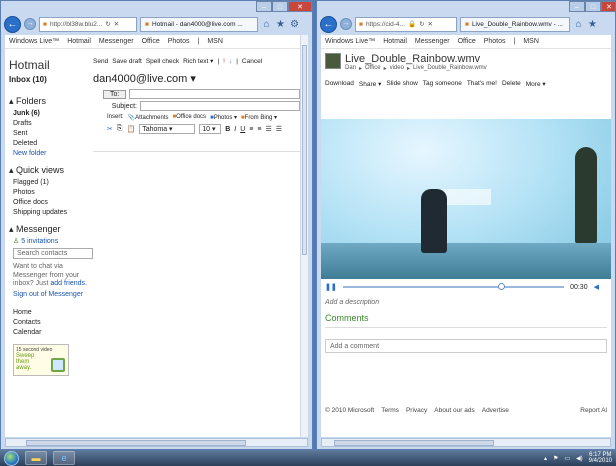 The image size is (616, 466). I want to click on inbox-link: Inbox (10), so click(51, 79).